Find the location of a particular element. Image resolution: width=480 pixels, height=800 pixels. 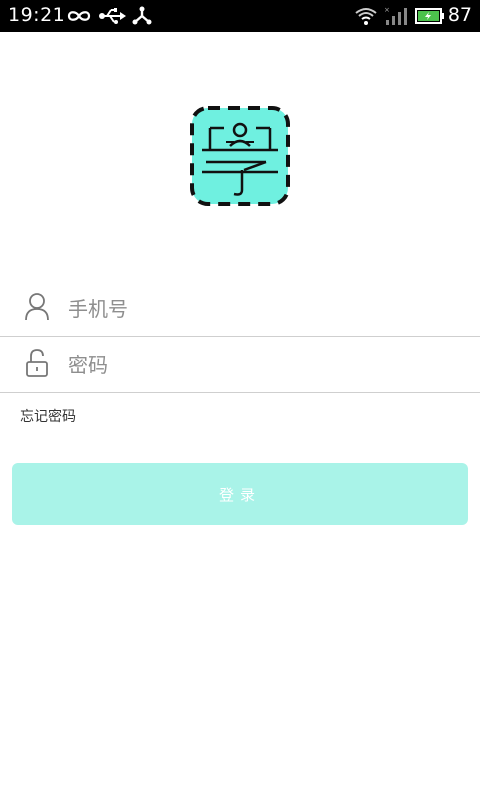

unlock-icon is located at coordinates (37, 363).